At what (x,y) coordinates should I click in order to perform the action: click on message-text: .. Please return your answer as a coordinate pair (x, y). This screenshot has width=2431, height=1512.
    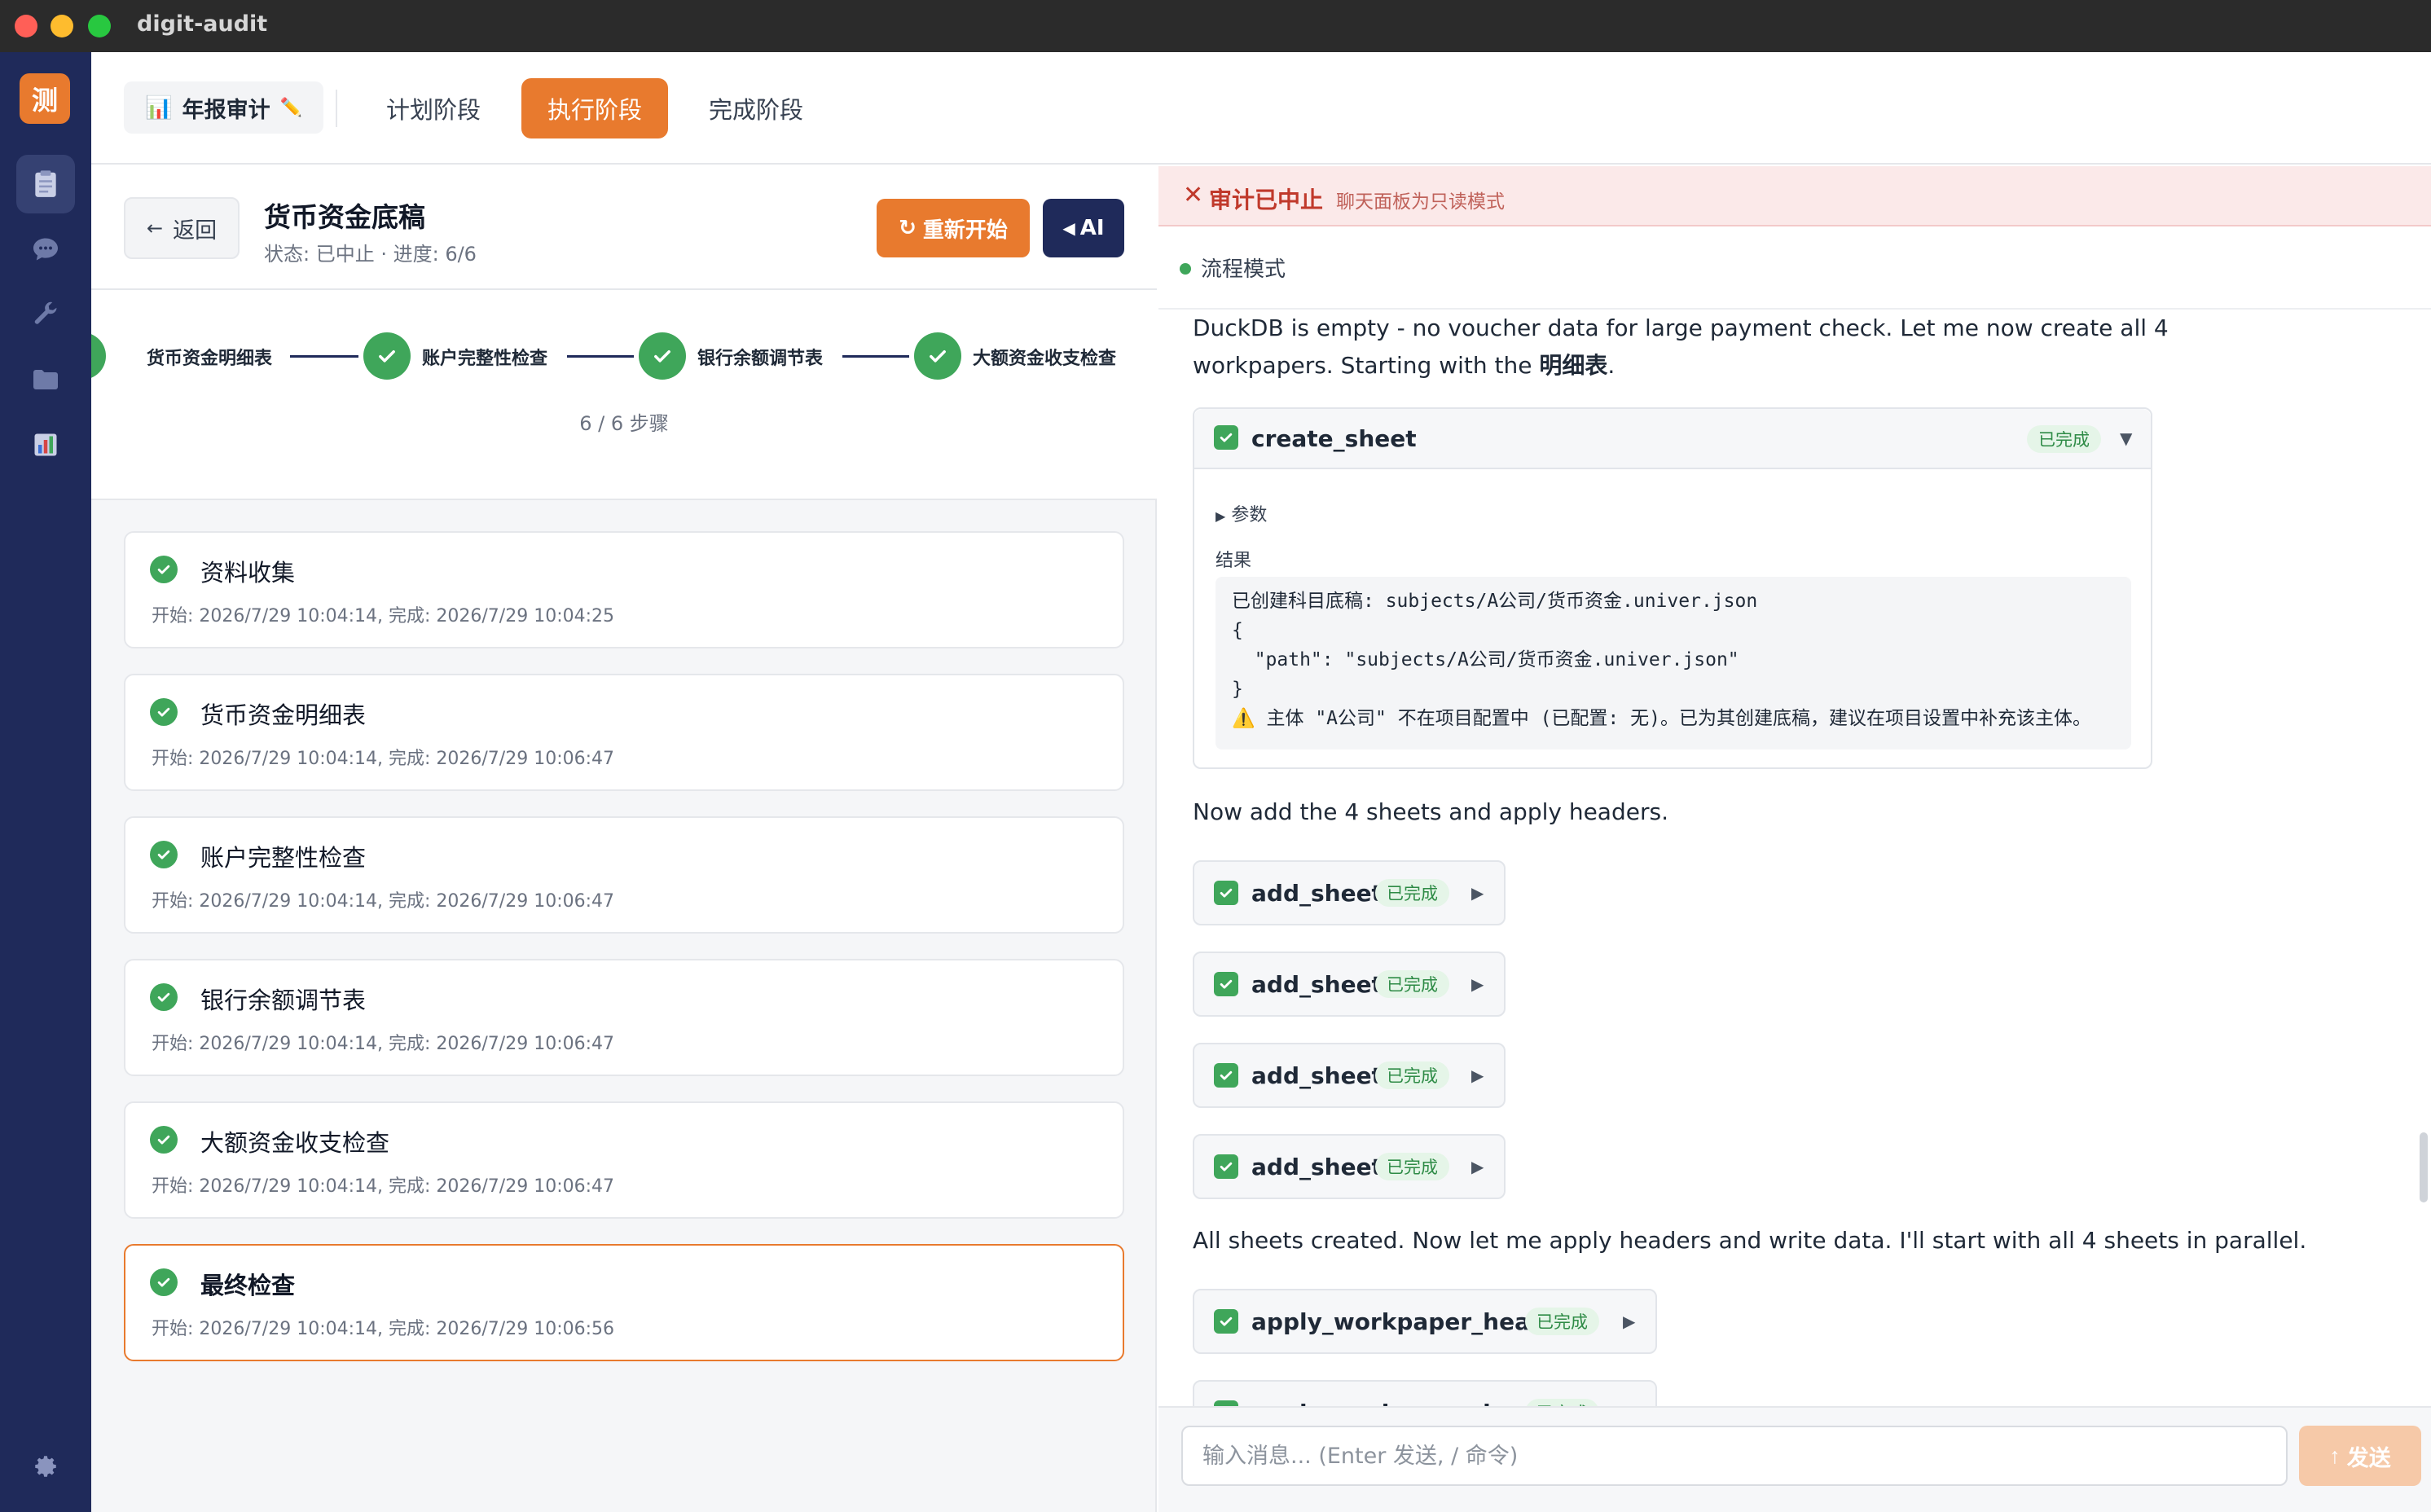
    Looking at the image, I should click on (1611, 365).